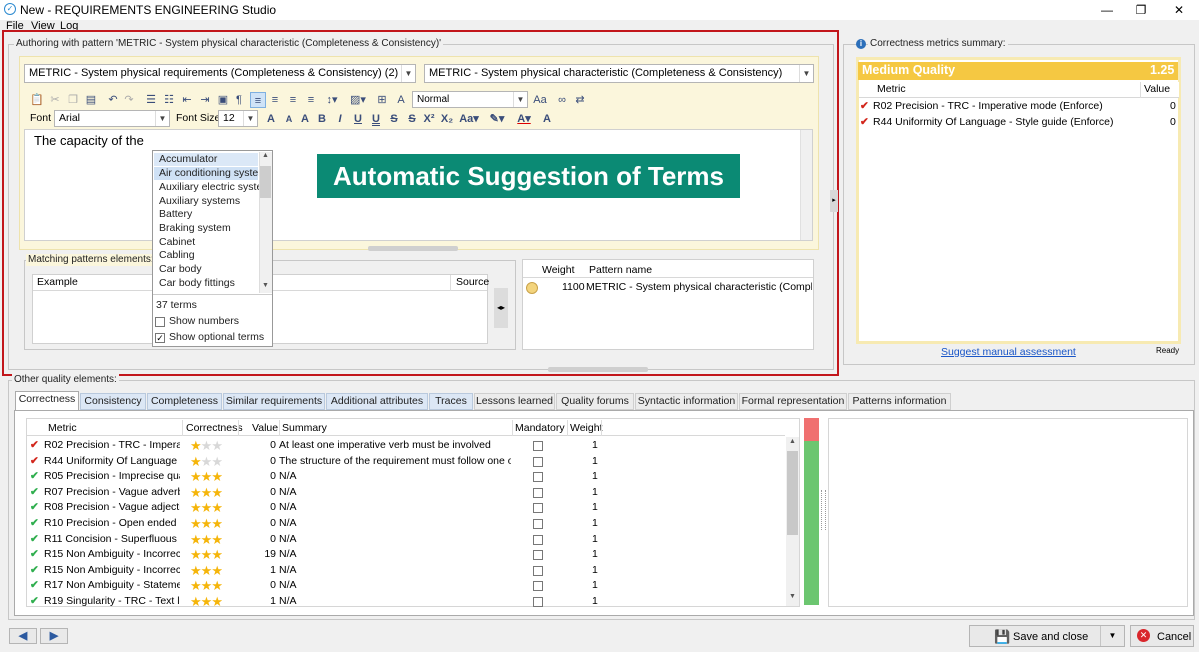 The image size is (1199, 652). I want to click on show-numbers-checkbox, so click(160, 322).